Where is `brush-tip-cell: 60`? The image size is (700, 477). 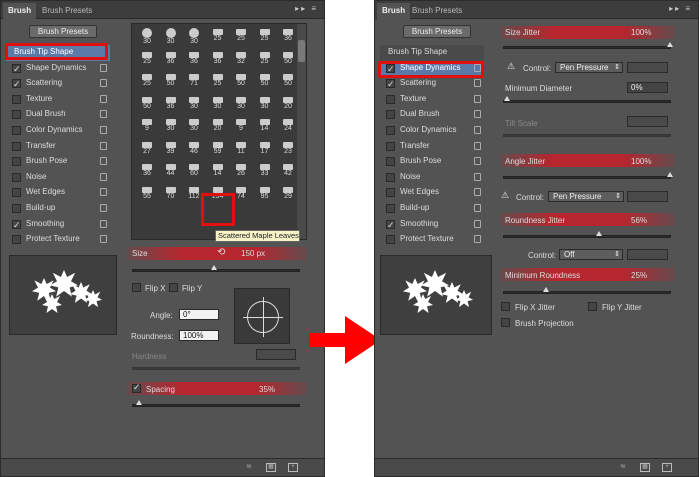 brush-tip-cell: 60 is located at coordinates (194, 171).